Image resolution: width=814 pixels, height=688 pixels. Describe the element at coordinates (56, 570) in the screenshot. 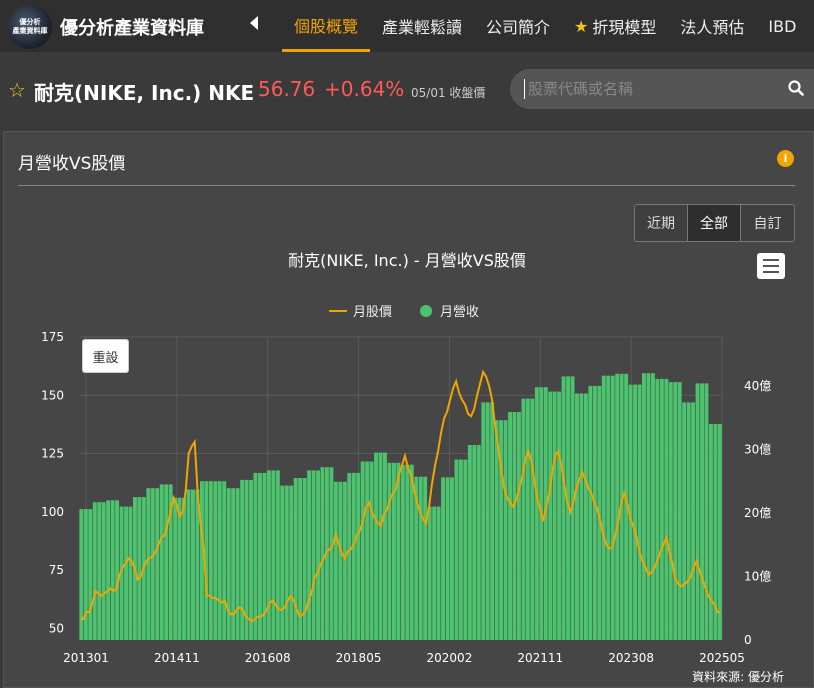

I see `y-left-tick-label: 75` at that location.